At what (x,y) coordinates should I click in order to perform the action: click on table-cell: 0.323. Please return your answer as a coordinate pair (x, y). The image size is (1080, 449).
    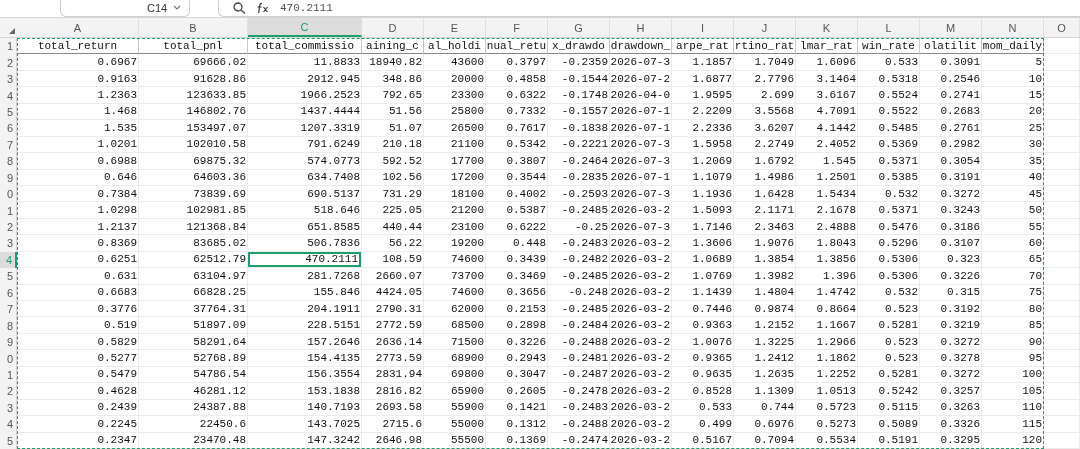
    Looking at the image, I should click on (951, 260).